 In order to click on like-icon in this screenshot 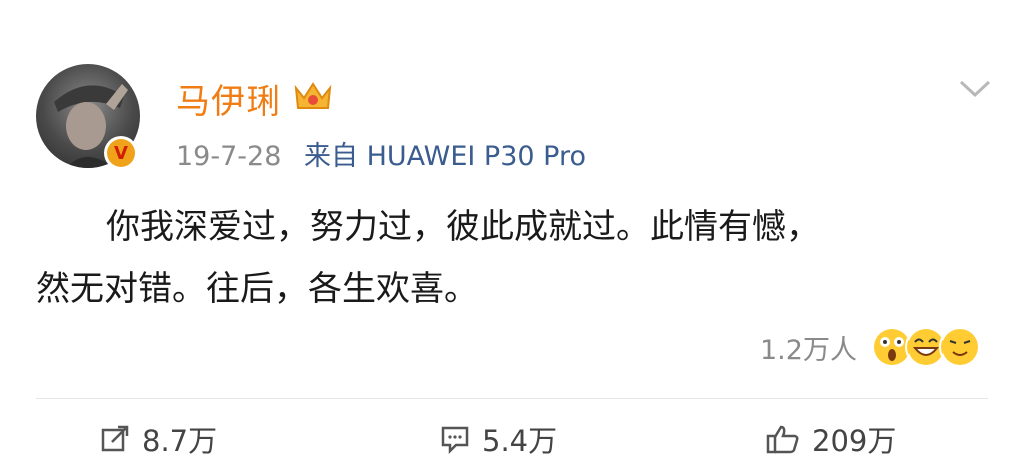, I will do `click(782, 439)`.